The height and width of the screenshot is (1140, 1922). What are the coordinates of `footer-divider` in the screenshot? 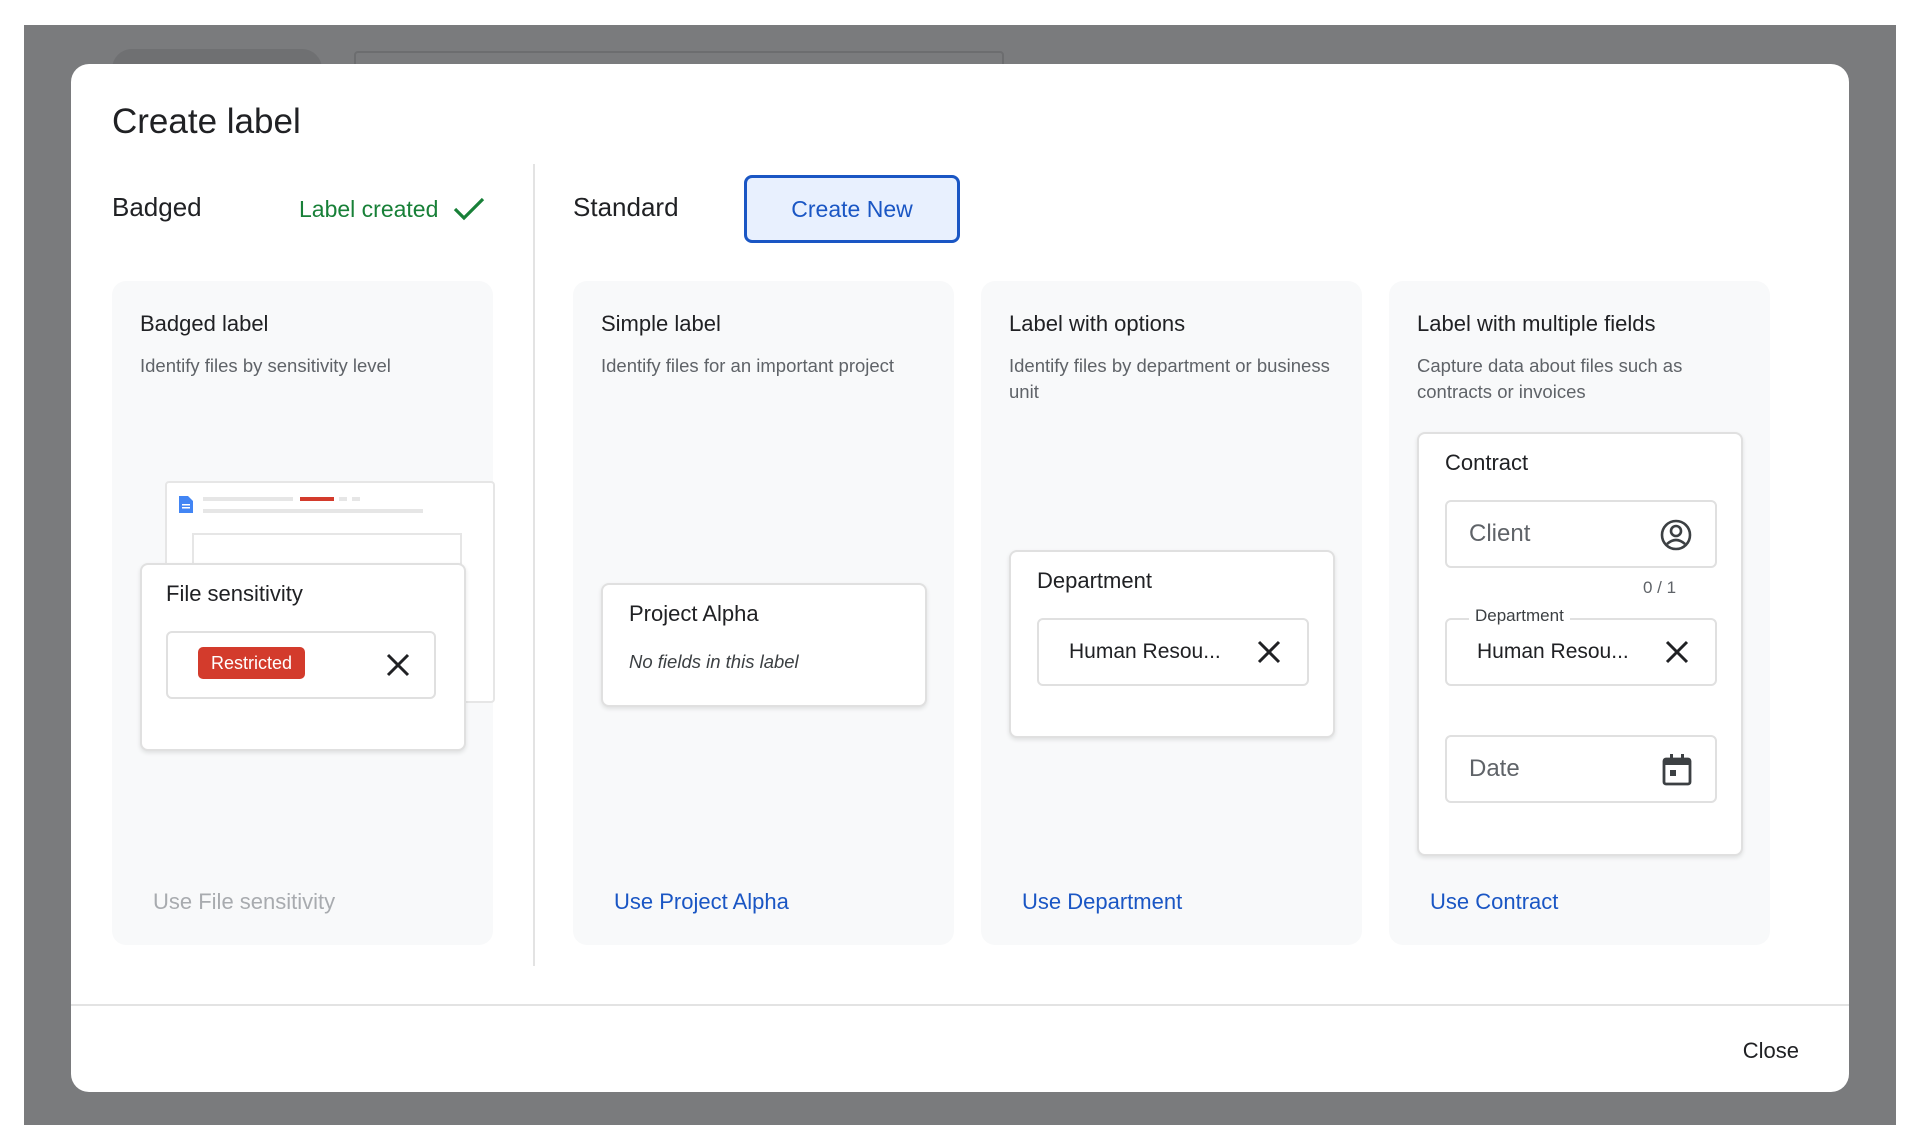 It's located at (960, 1005).